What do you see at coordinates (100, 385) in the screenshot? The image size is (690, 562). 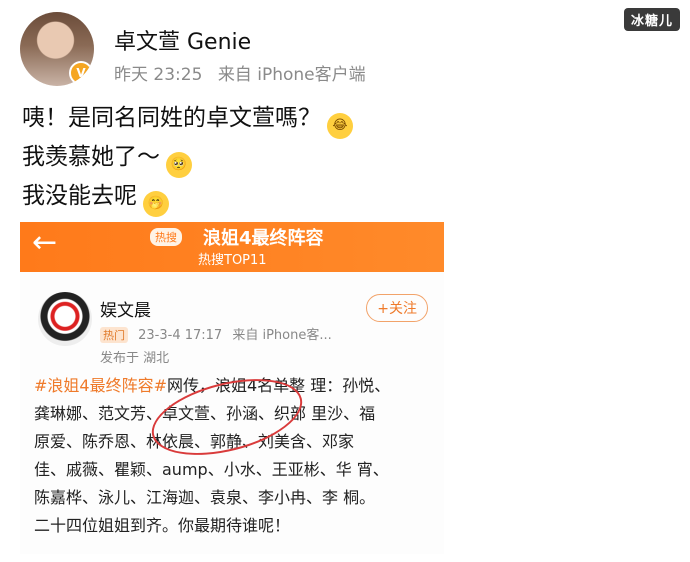 I see `topic-hashtag: #浪姐4最终阵容#` at bounding box center [100, 385].